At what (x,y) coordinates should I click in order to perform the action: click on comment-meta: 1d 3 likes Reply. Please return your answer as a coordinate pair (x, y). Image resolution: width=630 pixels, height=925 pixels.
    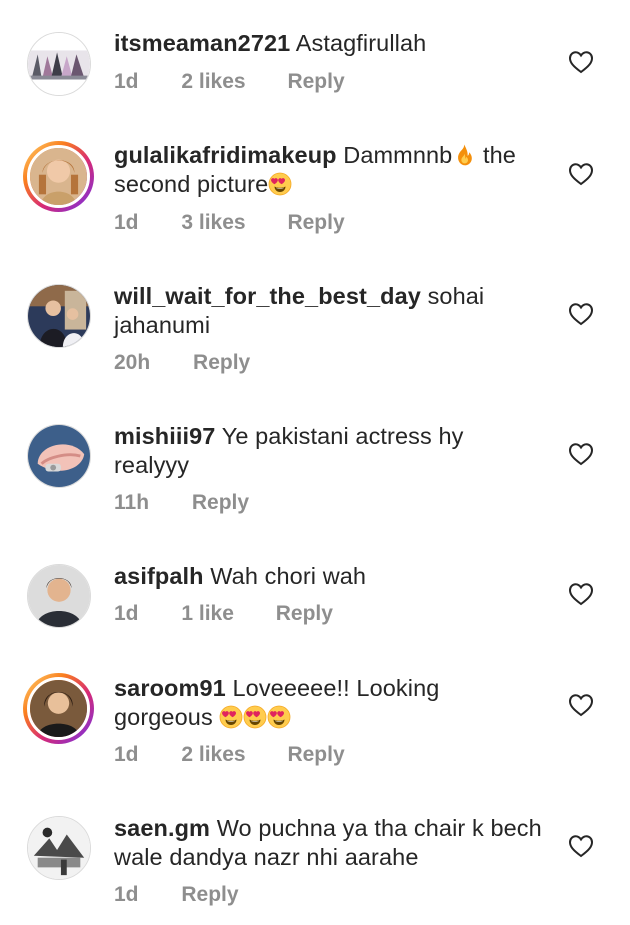
    Looking at the image, I should click on (229, 223).